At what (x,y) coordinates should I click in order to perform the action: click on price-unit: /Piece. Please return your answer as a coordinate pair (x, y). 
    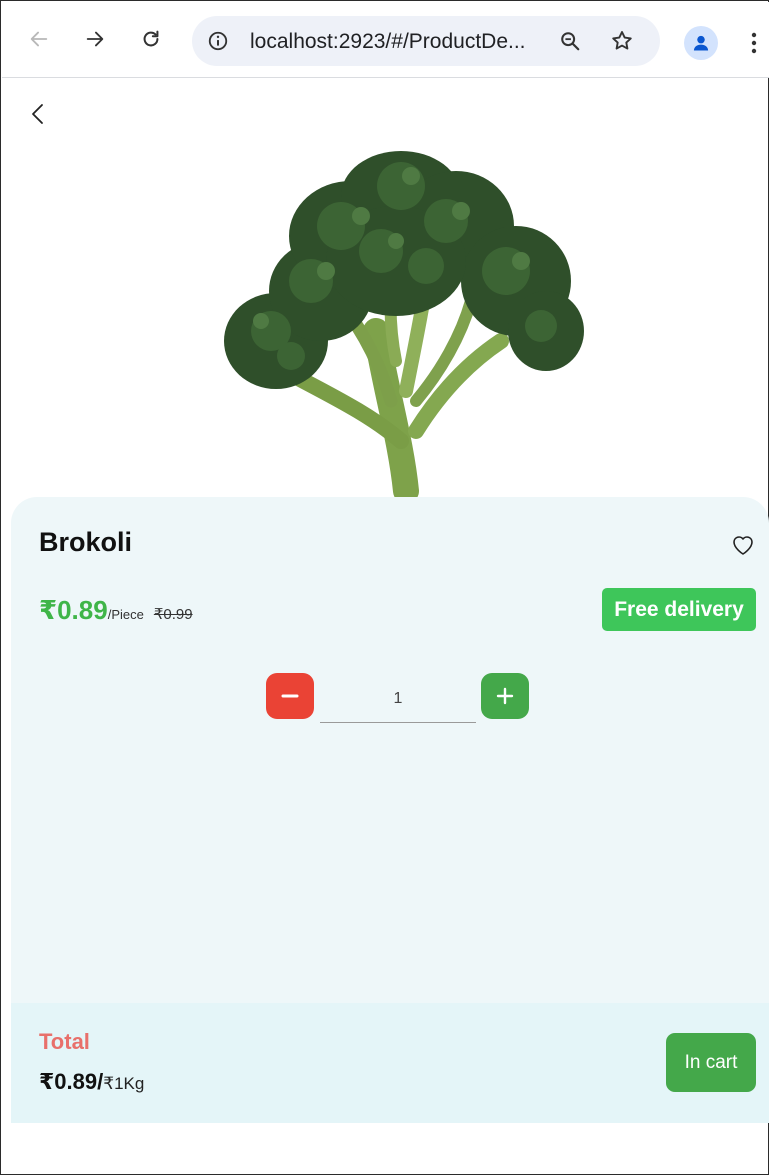
    Looking at the image, I should click on (125, 614).